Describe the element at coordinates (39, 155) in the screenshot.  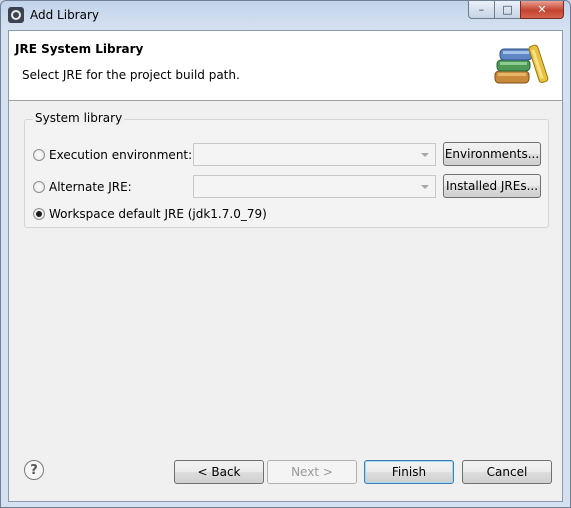
I see `execution-environment-radio` at that location.